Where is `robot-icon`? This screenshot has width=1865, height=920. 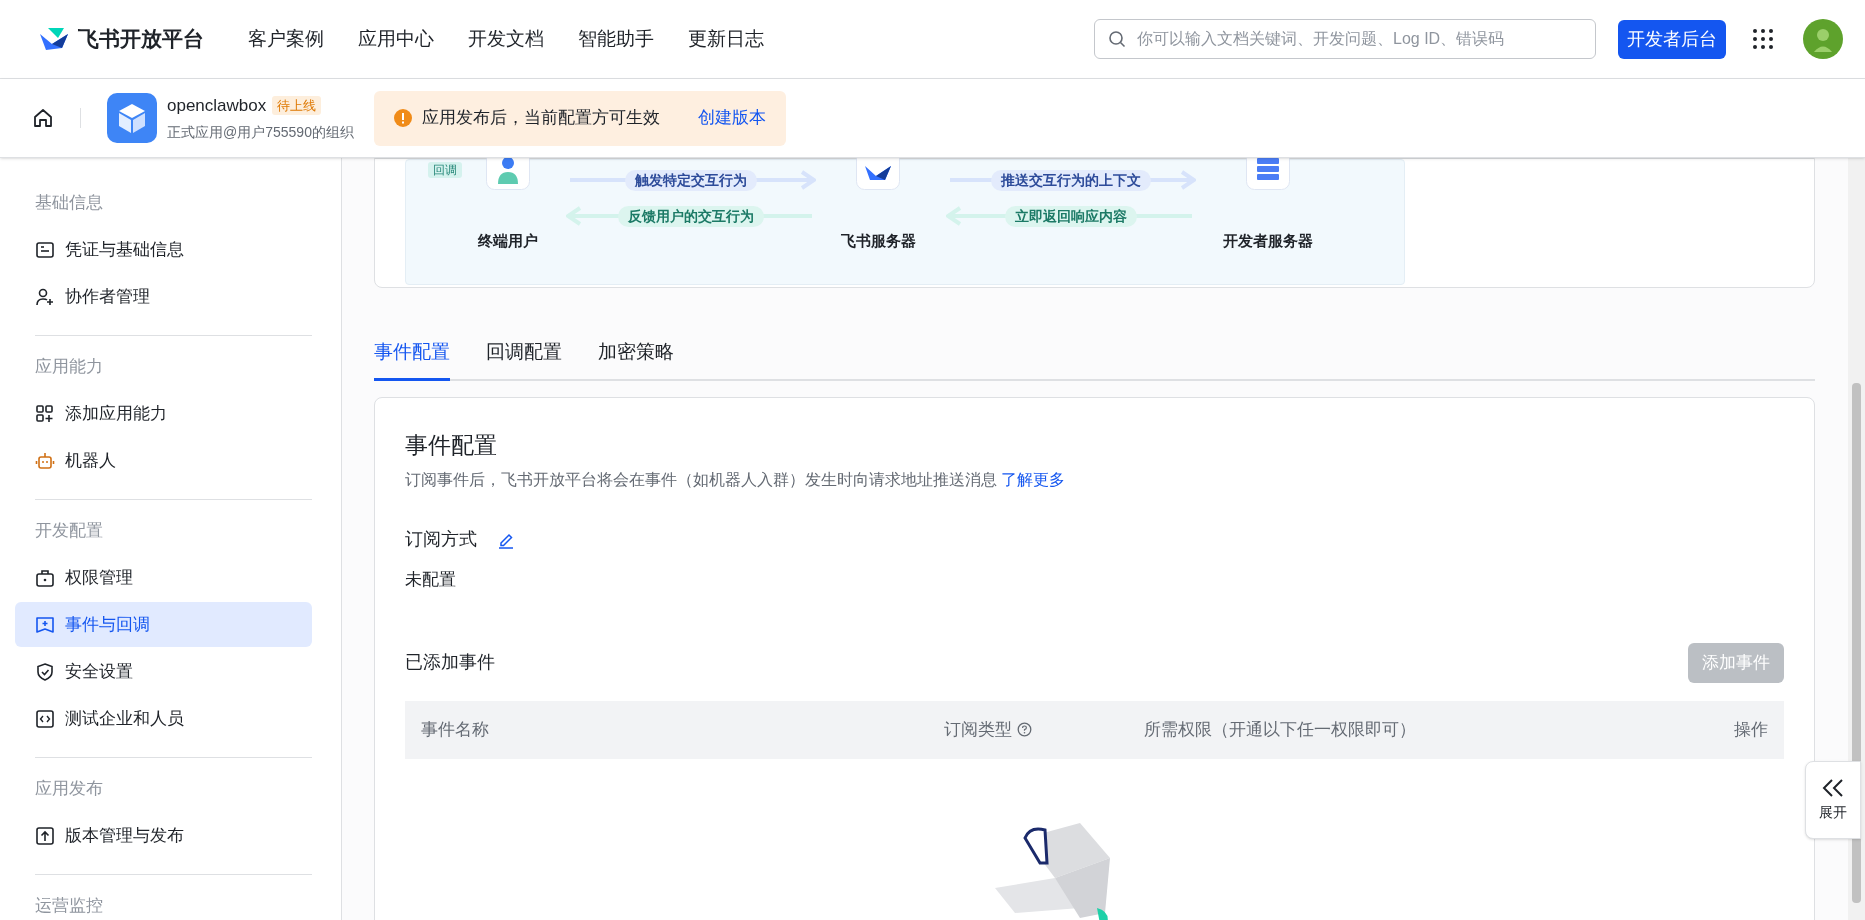 robot-icon is located at coordinates (45, 460).